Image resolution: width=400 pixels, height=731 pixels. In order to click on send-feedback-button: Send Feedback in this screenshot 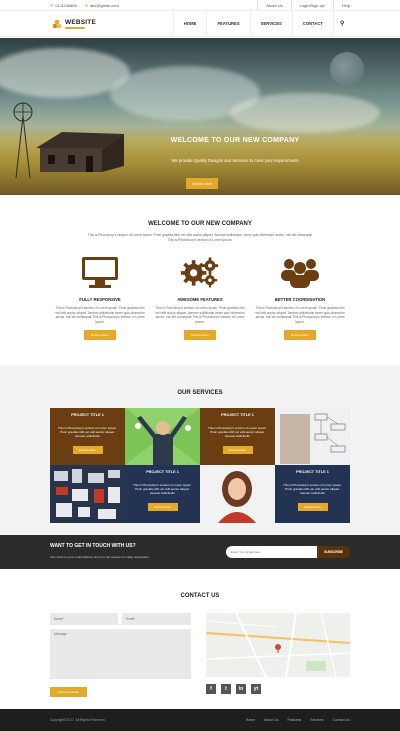, I will do `click(68, 692)`.